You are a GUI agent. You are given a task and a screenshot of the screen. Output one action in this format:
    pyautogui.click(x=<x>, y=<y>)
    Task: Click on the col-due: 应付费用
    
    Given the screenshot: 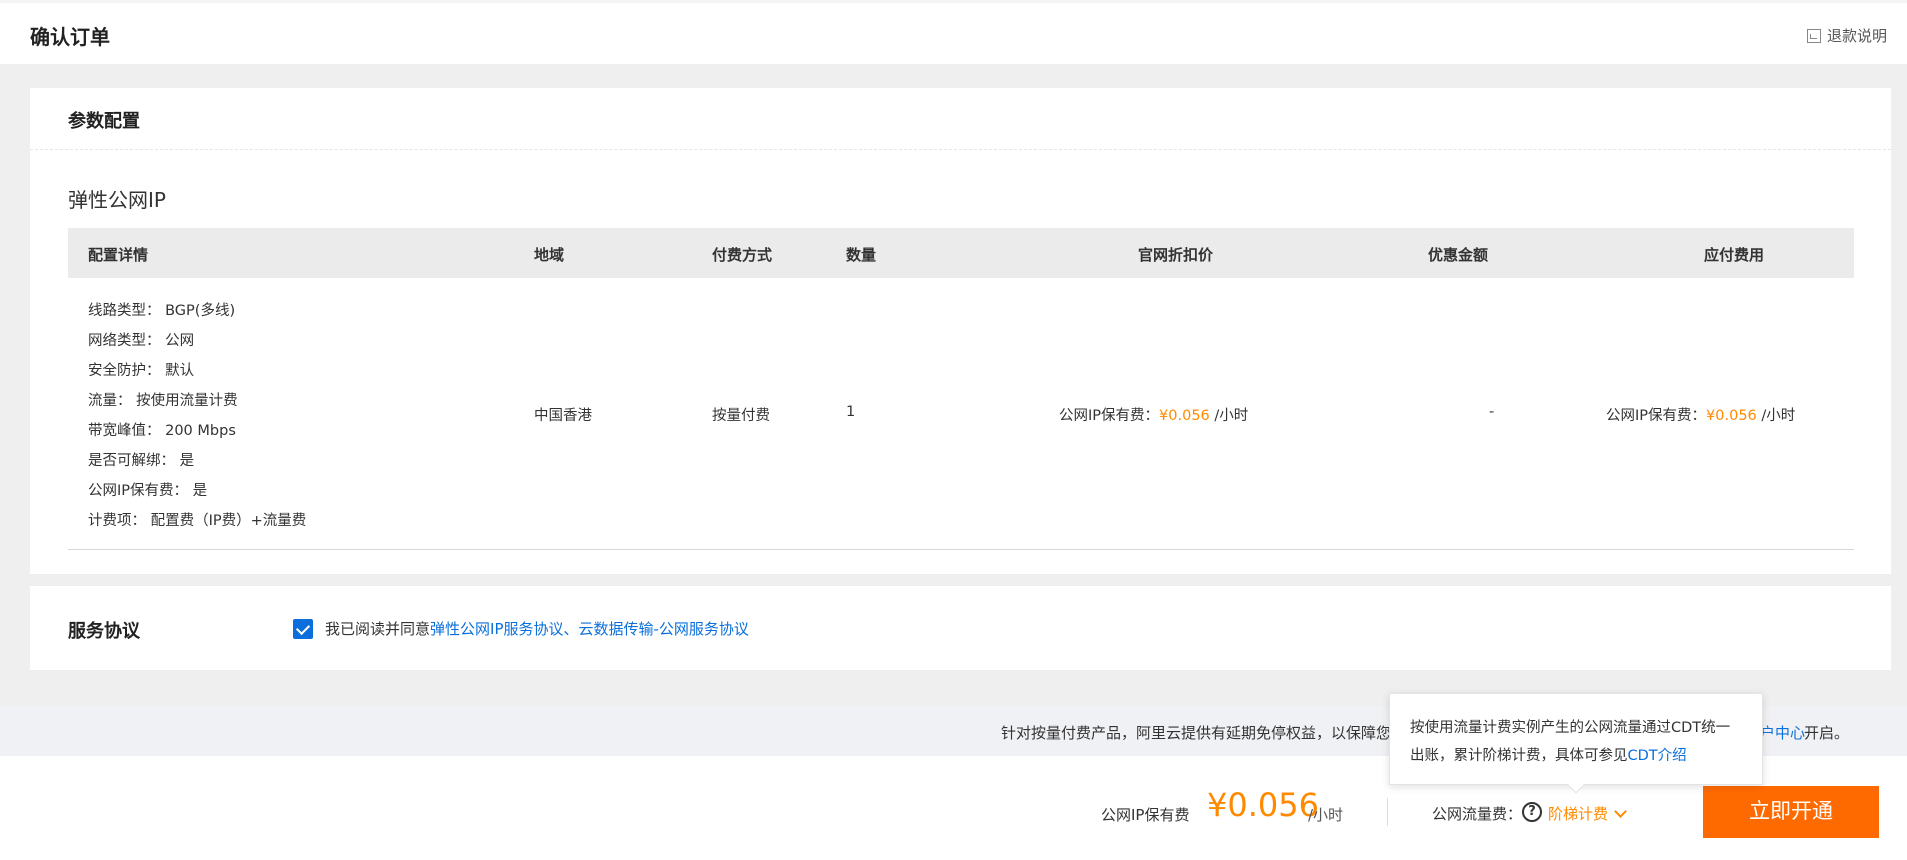 What is the action you would take?
    pyautogui.click(x=1734, y=255)
    